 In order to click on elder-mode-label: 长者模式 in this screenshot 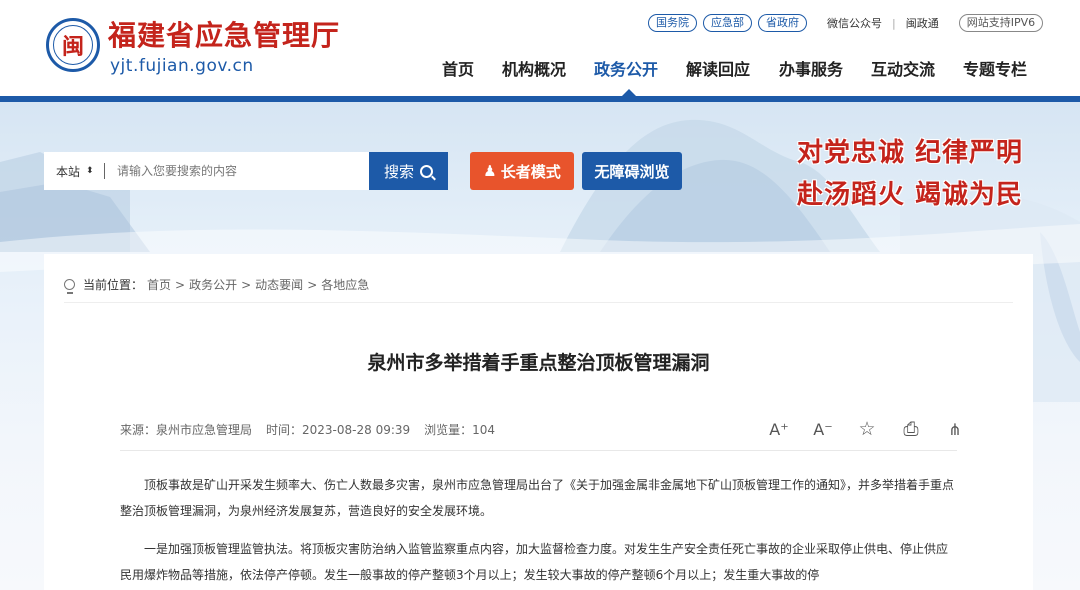, I will do `click(530, 171)`.